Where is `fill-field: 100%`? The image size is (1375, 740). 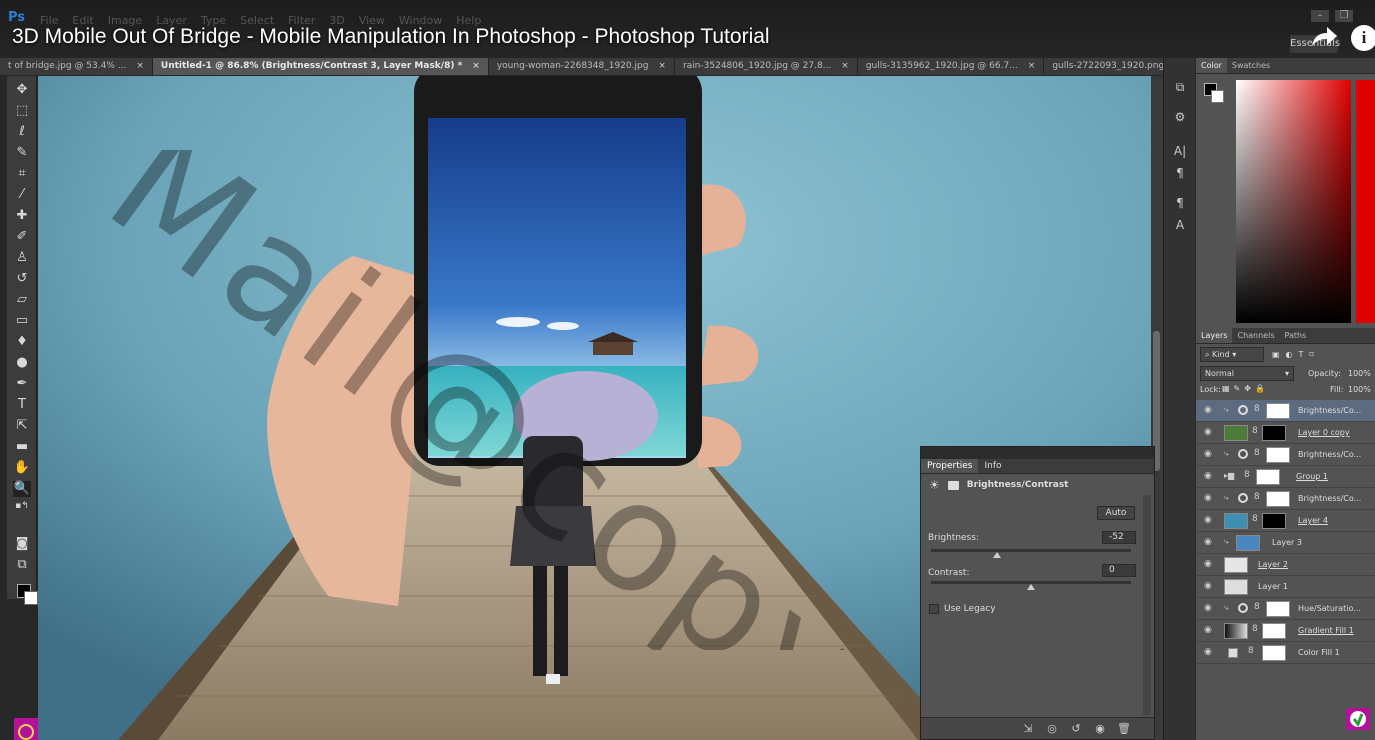
fill-field: 100% is located at coordinates (1359, 393).